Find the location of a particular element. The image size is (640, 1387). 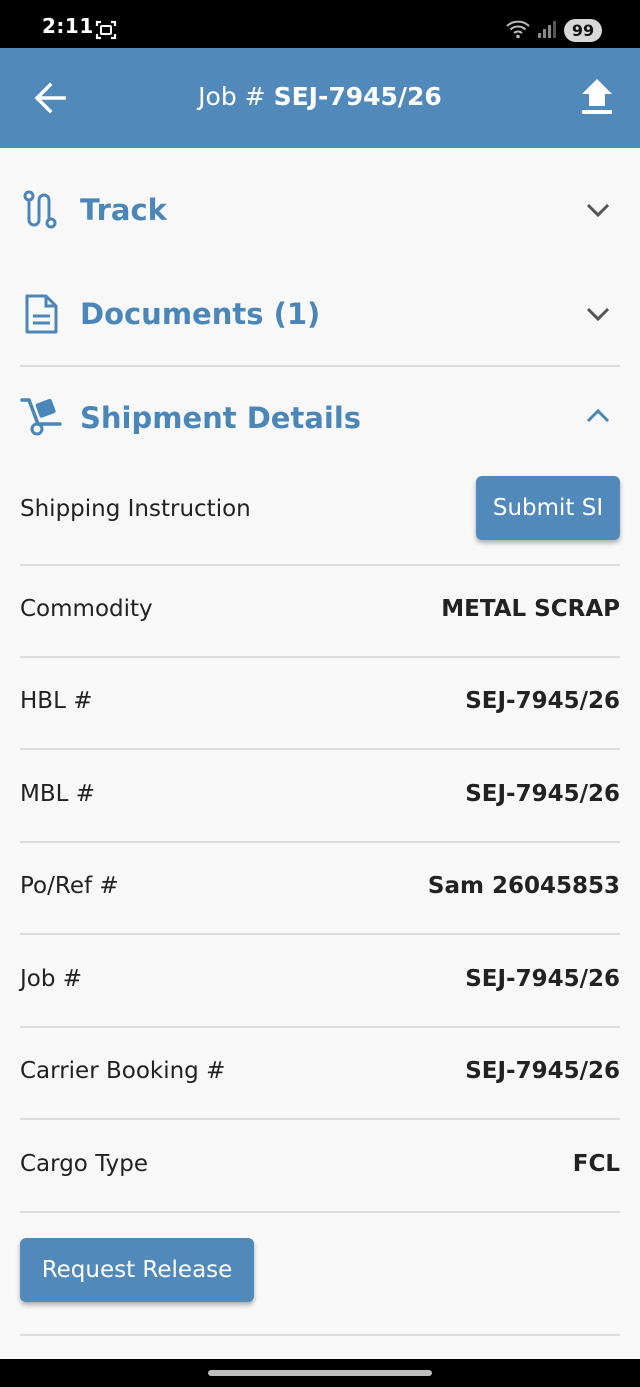

detail-row-label: HBL # is located at coordinates (56, 701).